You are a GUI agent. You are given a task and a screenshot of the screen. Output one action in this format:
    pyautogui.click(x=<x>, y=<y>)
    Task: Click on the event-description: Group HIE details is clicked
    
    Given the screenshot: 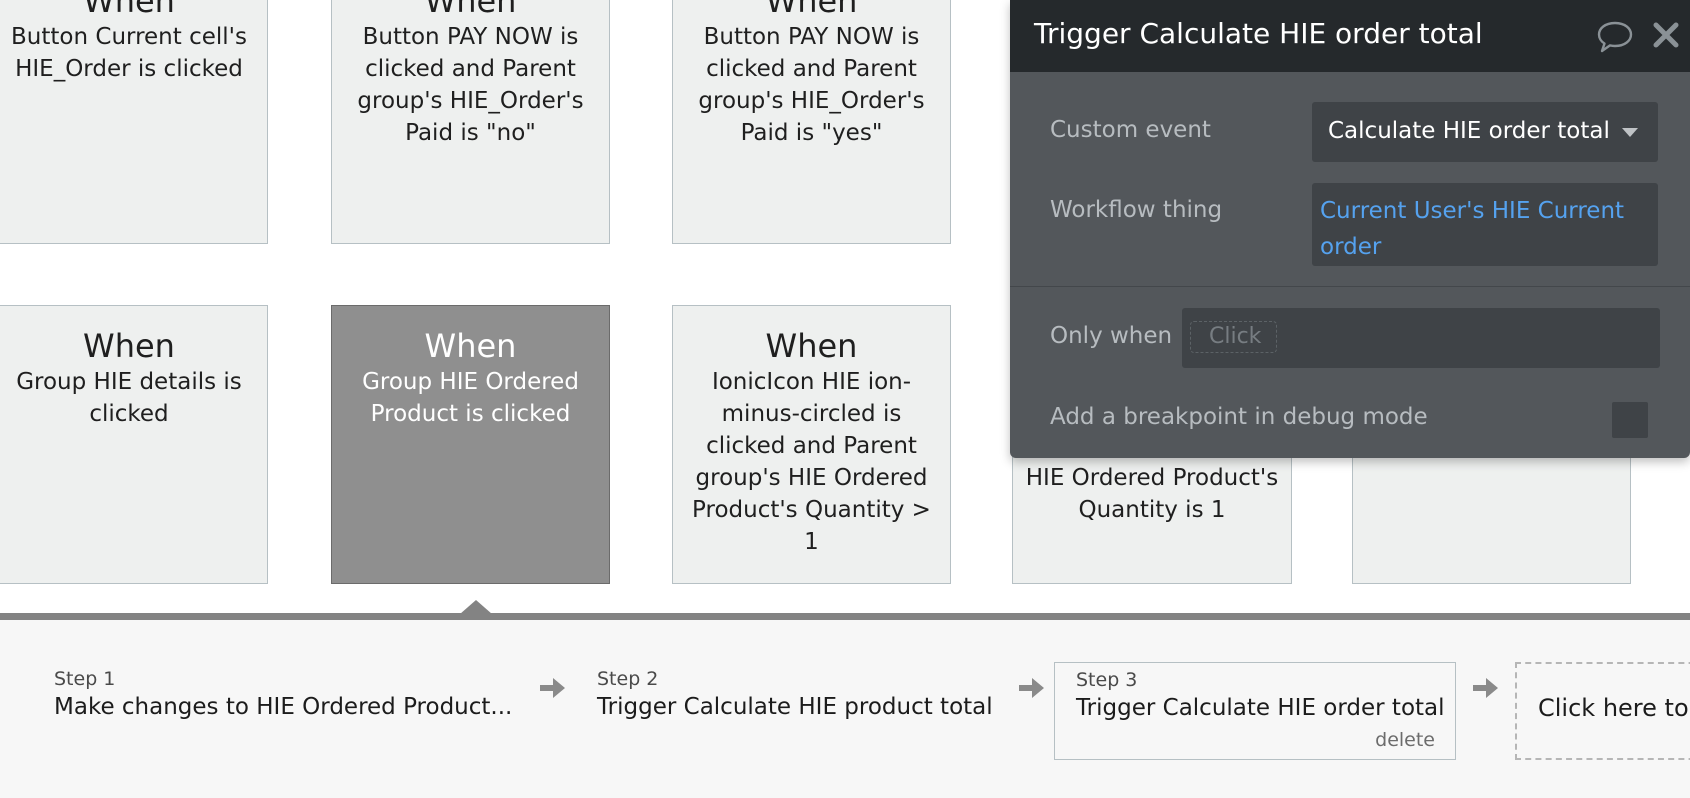 What is the action you would take?
    pyautogui.click(x=129, y=398)
    